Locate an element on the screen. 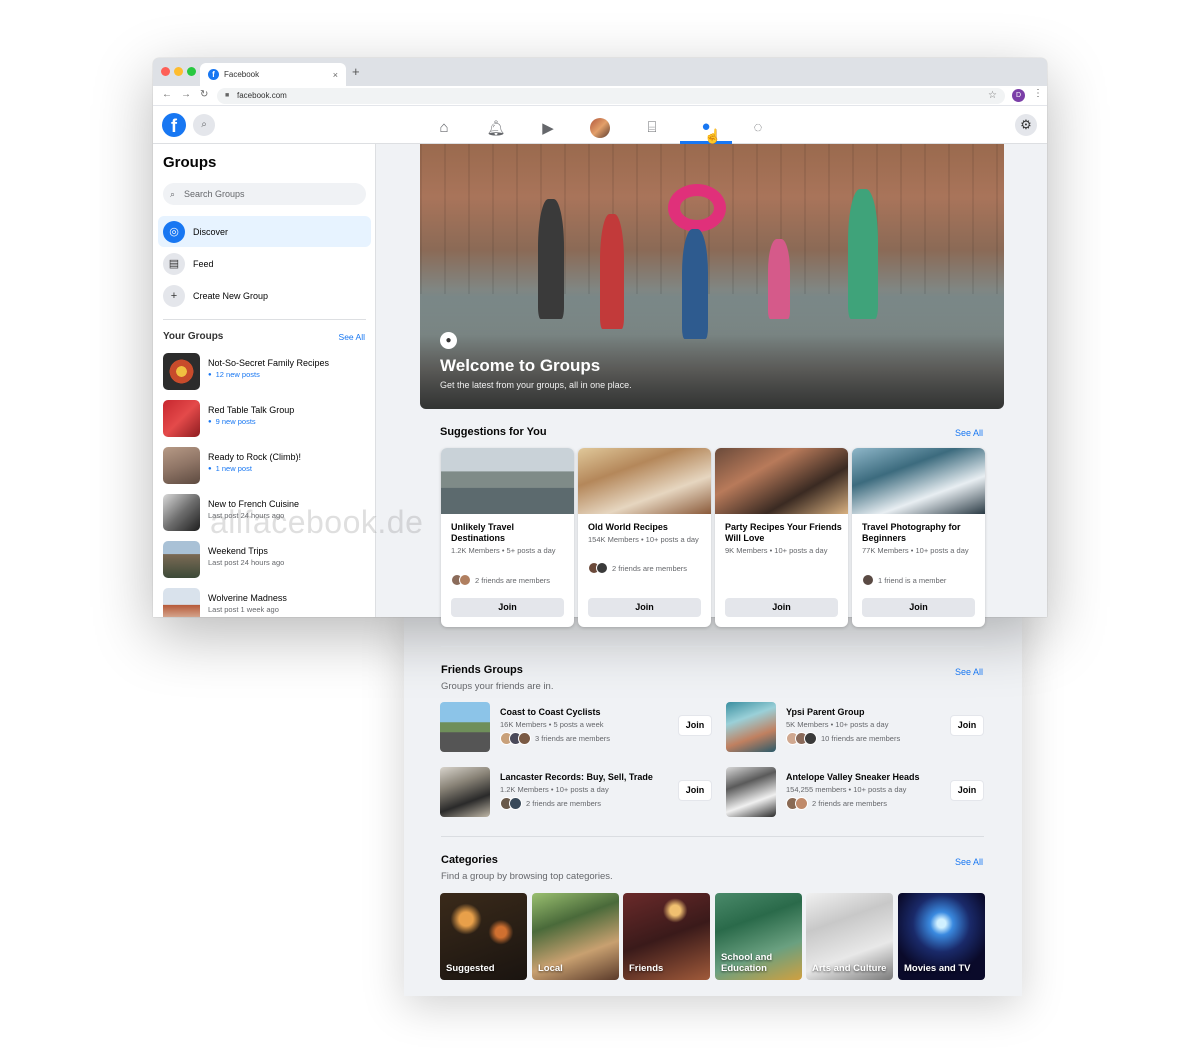  feed-icon: ▤ is located at coordinates (174, 263).